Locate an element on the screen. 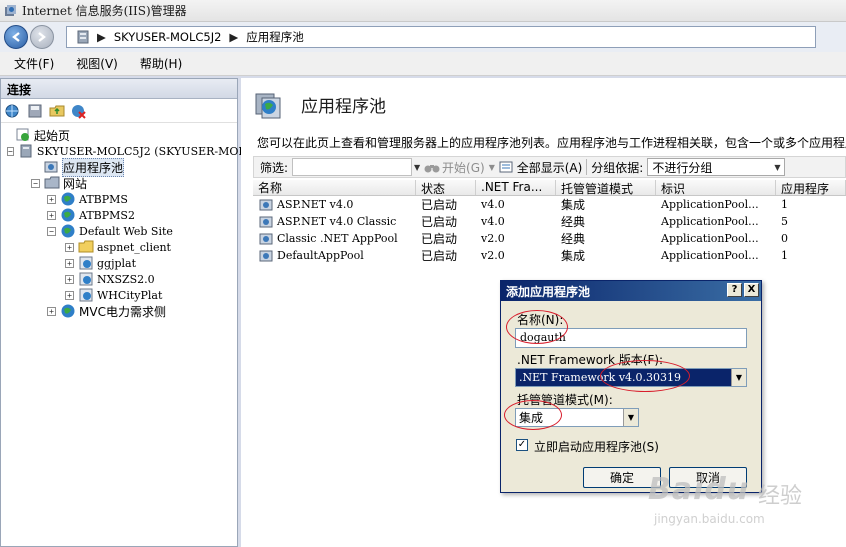  tree-label: 起始页 is located at coordinates (52, 135).